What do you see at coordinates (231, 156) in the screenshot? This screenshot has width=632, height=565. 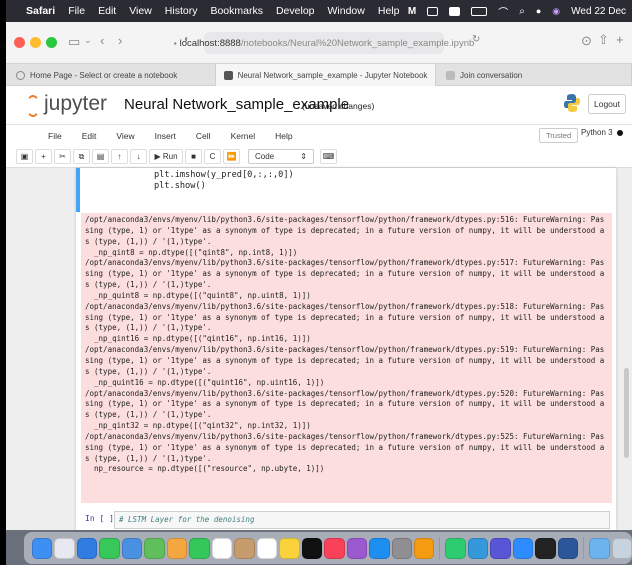 I see `restart-run-all-icon: ⏩` at bounding box center [231, 156].